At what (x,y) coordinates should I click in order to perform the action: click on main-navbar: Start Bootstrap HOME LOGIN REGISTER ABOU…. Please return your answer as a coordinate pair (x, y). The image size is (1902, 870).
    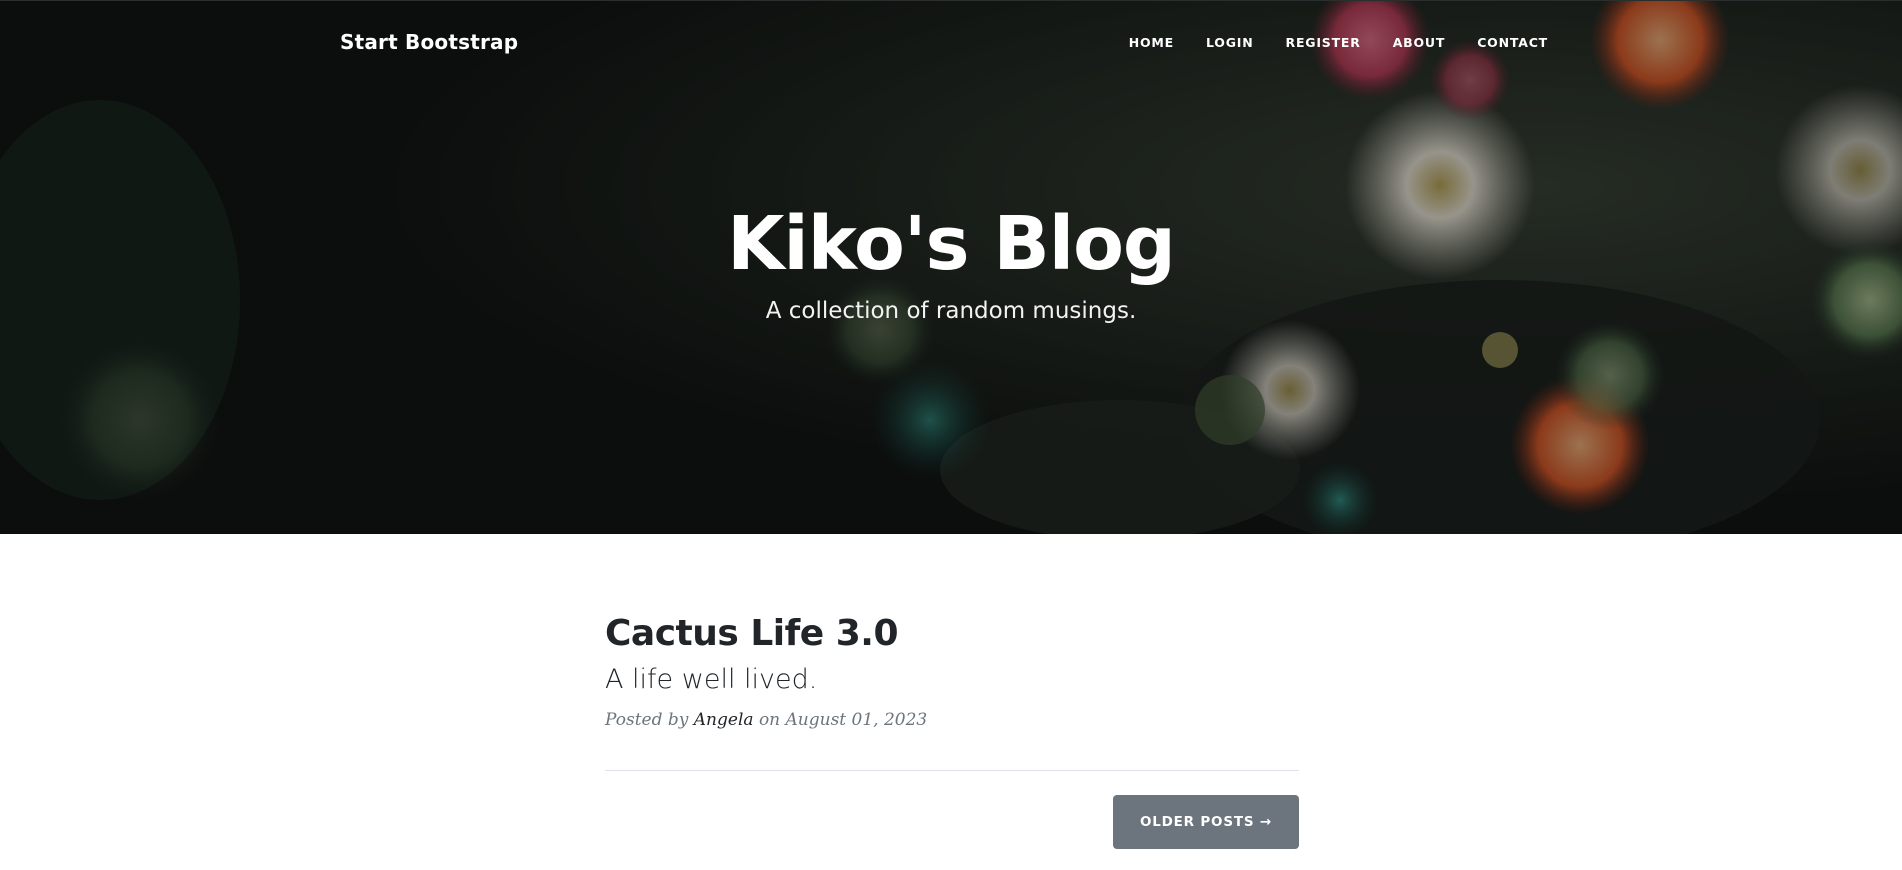
    Looking at the image, I should click on (951, 44).